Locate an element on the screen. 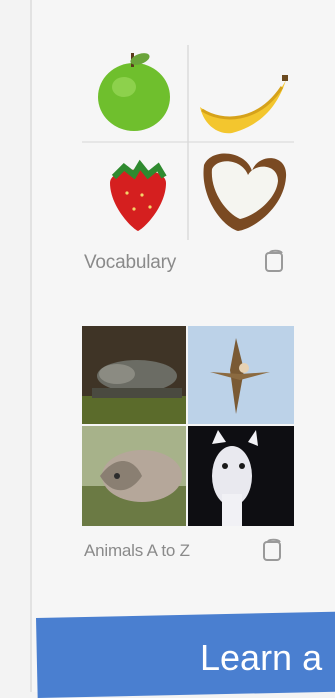  alligator-image is located at coordinates (134, 375).